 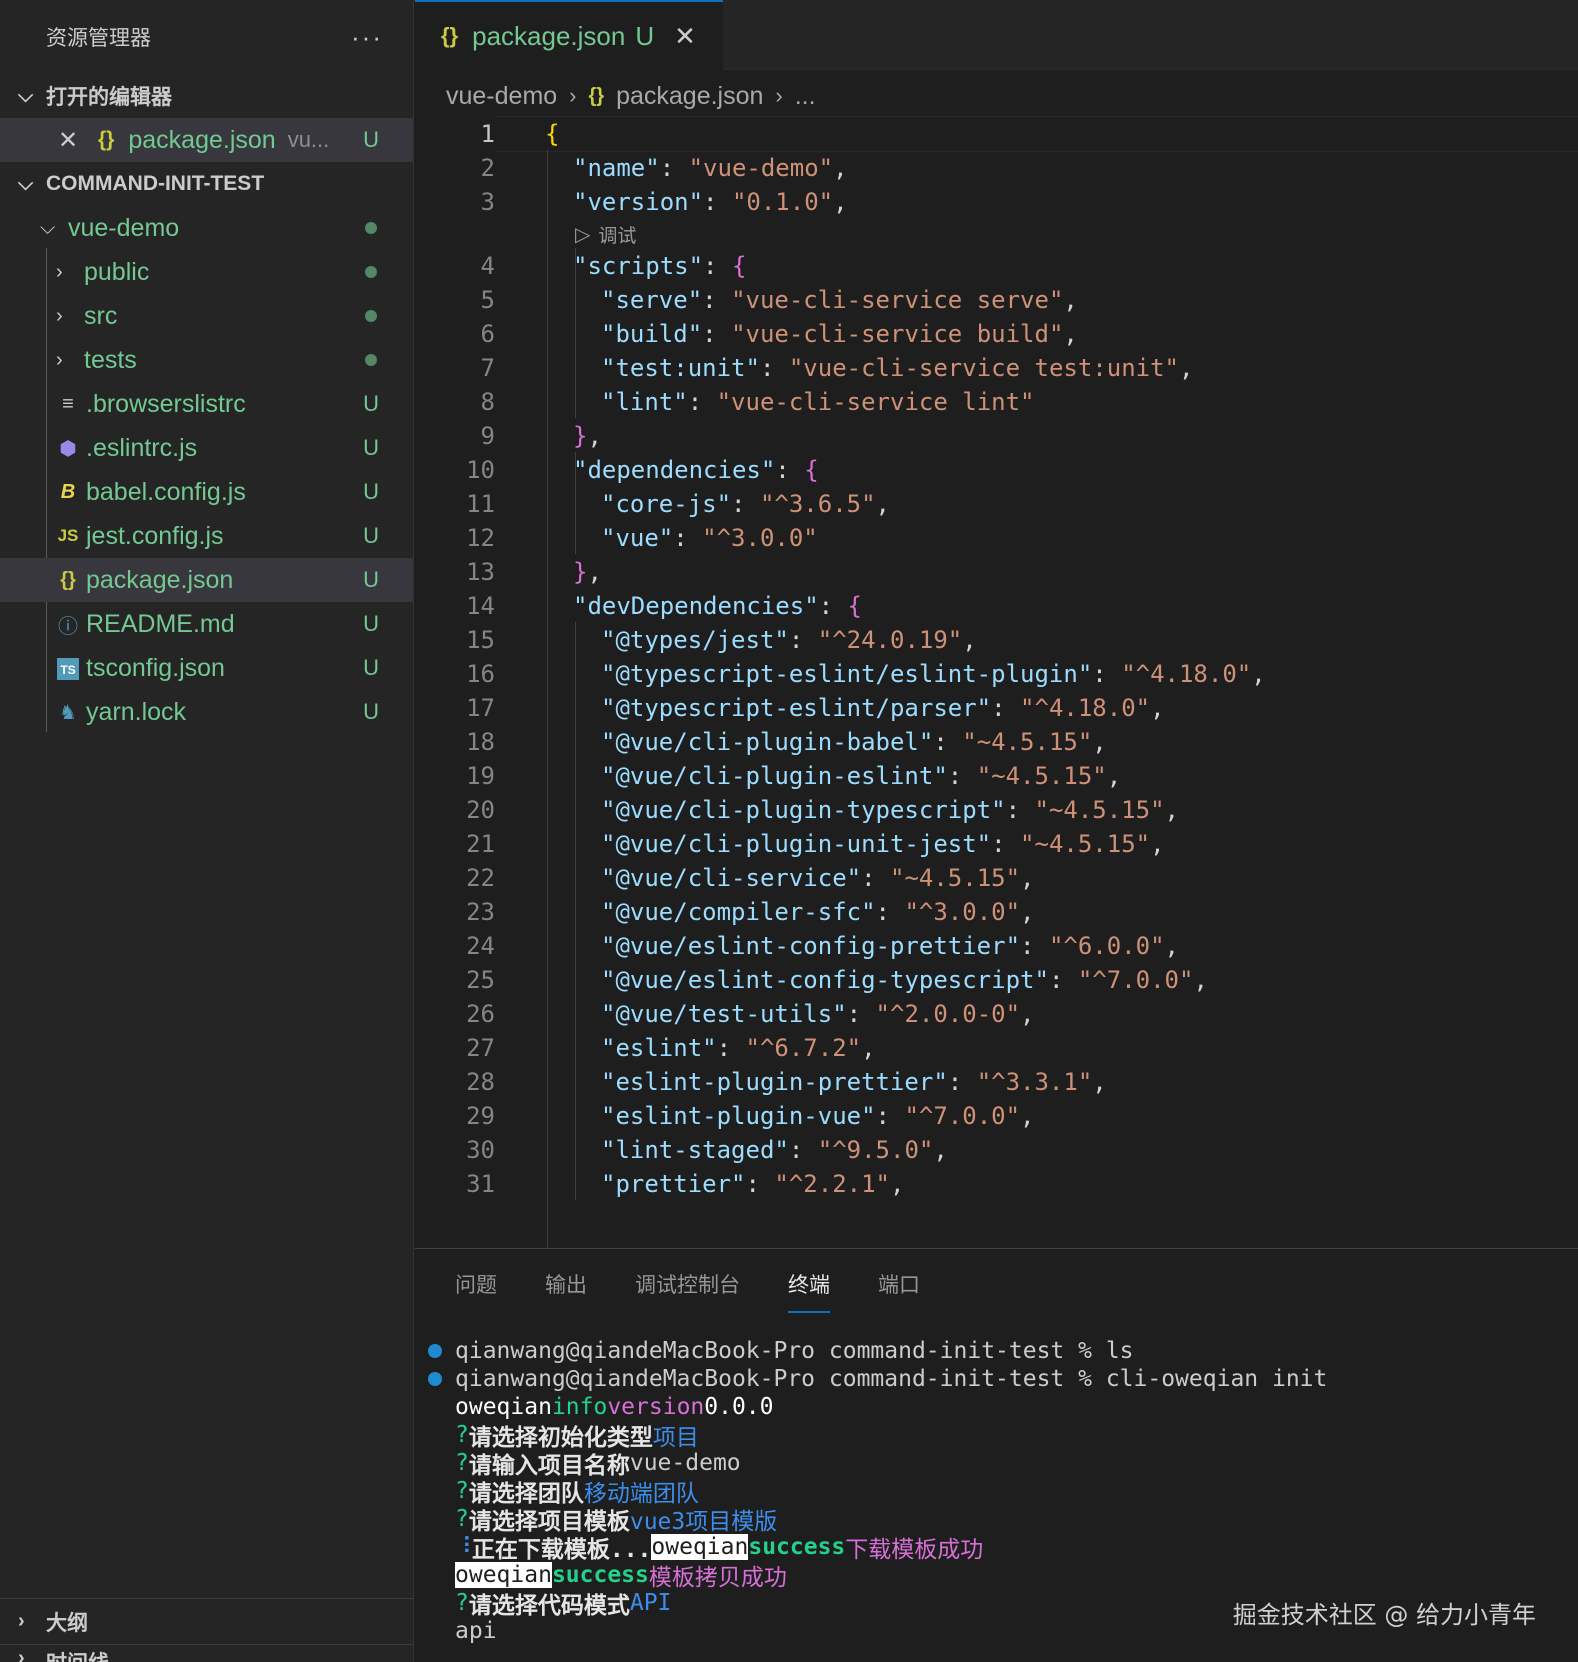 What do you see at coordinates (774, 1150) in the screenshot?
I see `code-text: "lint-staged": "^9.5.0",` at bounding box center [774, 1150].